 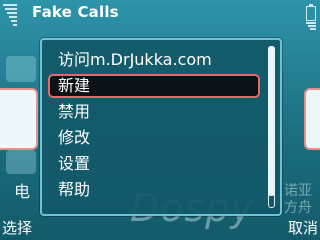 What do you see at coordinates (303, 227) in the screenshot?
I see `cancel-softkey: 取消` at bounding box center [303, 227].